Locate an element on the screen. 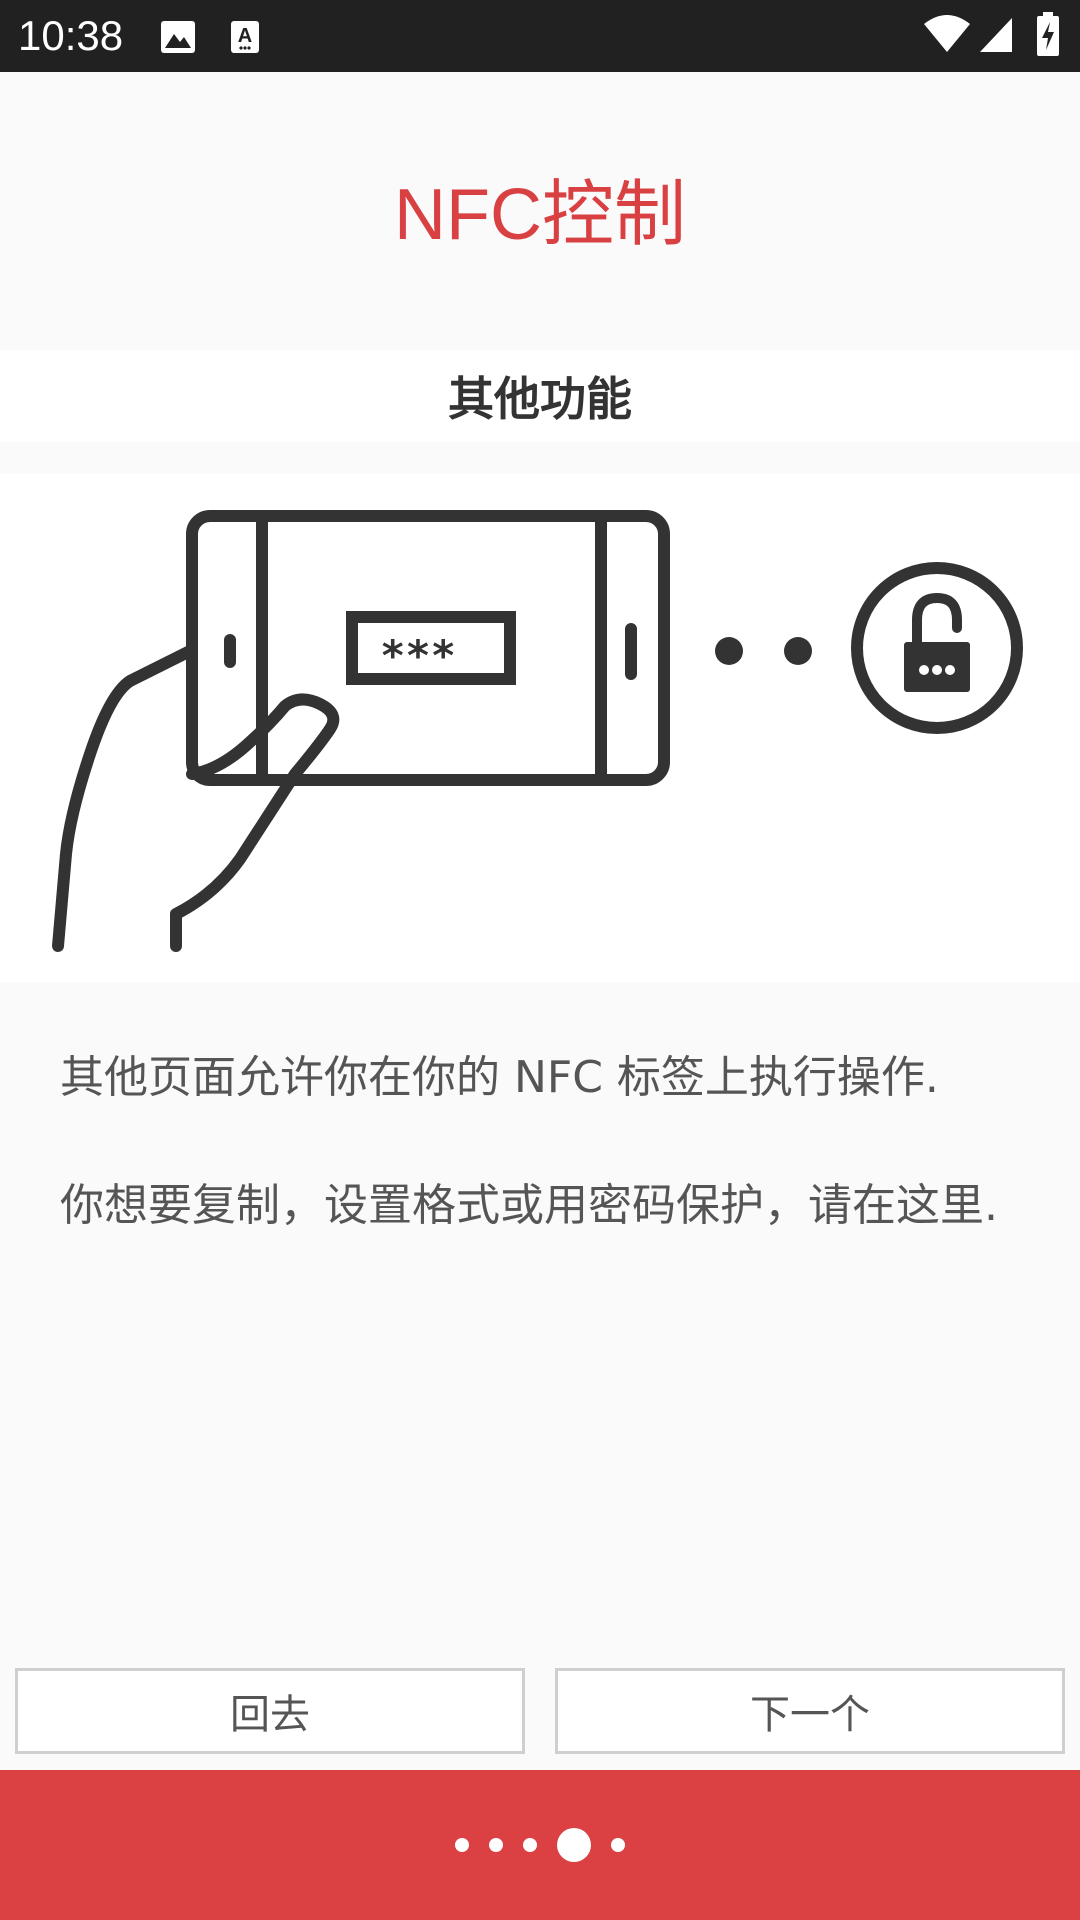 This screenshot has height=1920, width=1080. section-header: 其他功能 is located at coordinates (540, 396).